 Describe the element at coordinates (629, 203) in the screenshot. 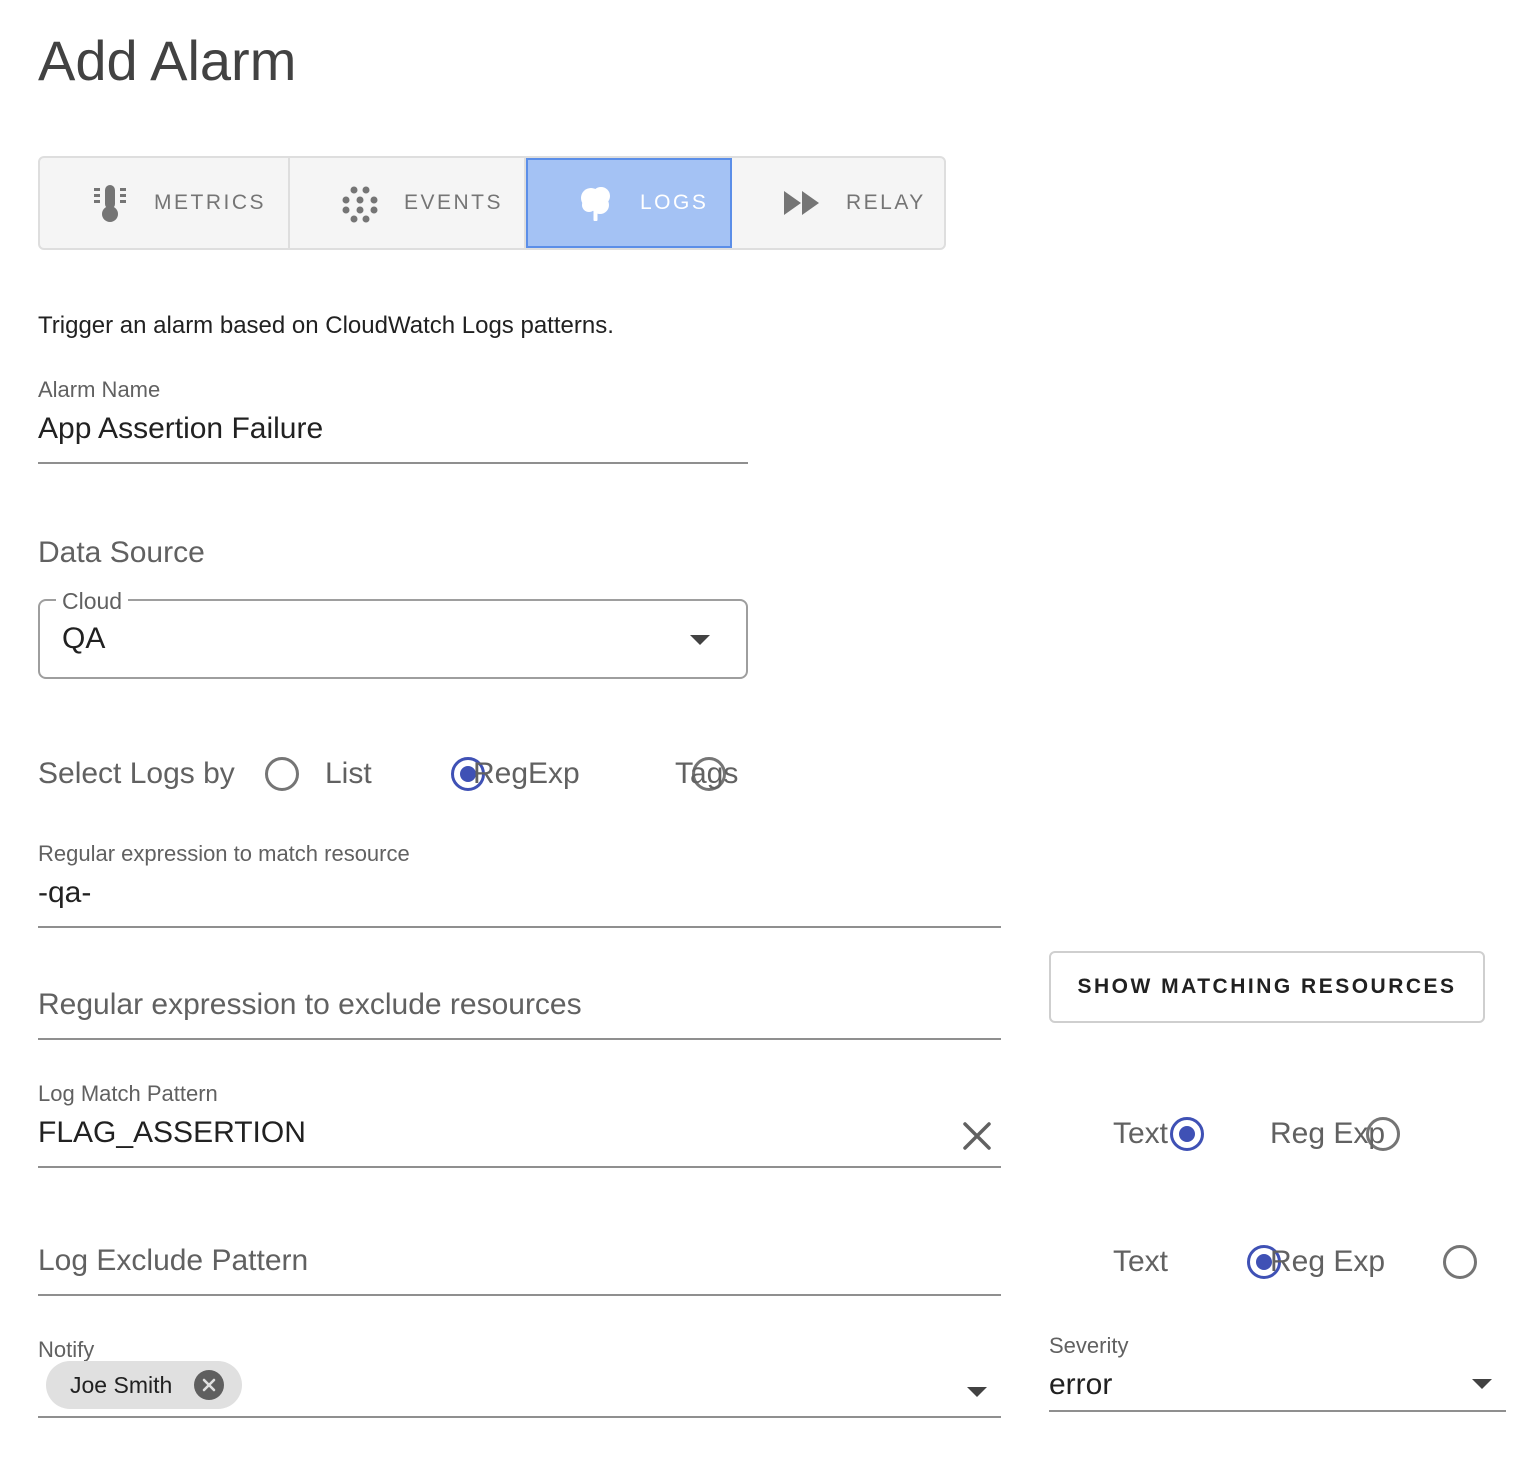

I see `tab-logs: LOGS` at that location.